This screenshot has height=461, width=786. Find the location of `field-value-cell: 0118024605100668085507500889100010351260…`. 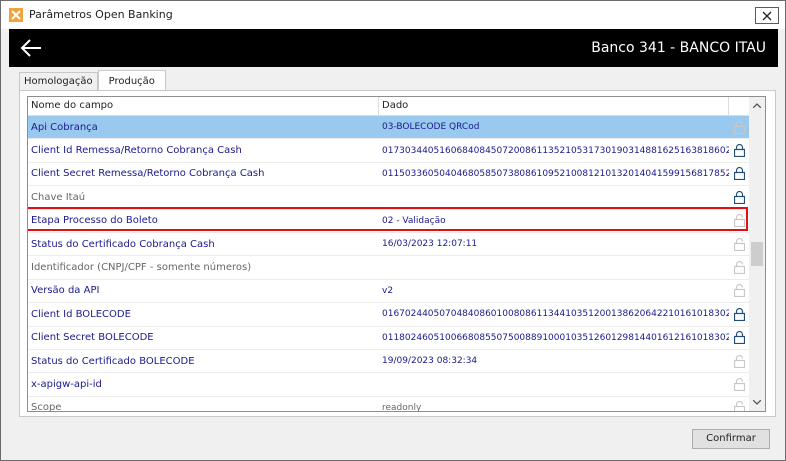

field-value-cell: 0118024605100668085507500889100010351260… is located at coordinates (554, 338).